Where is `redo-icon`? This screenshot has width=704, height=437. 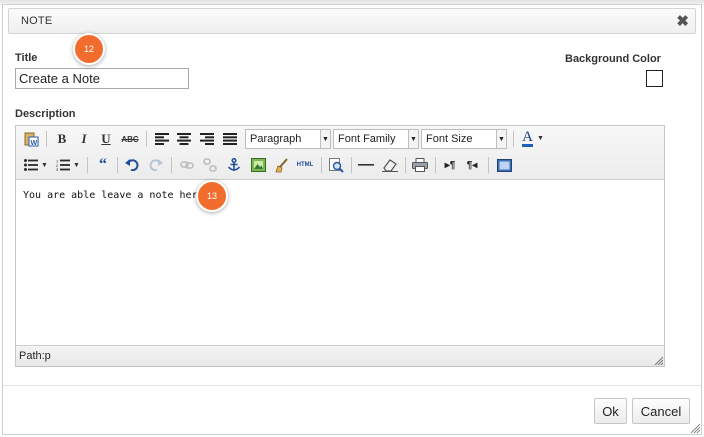
redo-icon is located at coordinates (156, 165).